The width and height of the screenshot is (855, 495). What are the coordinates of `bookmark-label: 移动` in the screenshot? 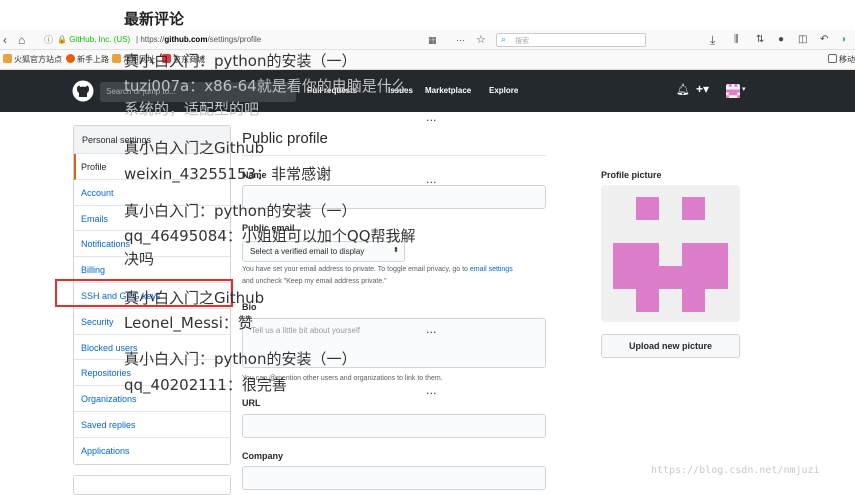 It's located at (847, 59).